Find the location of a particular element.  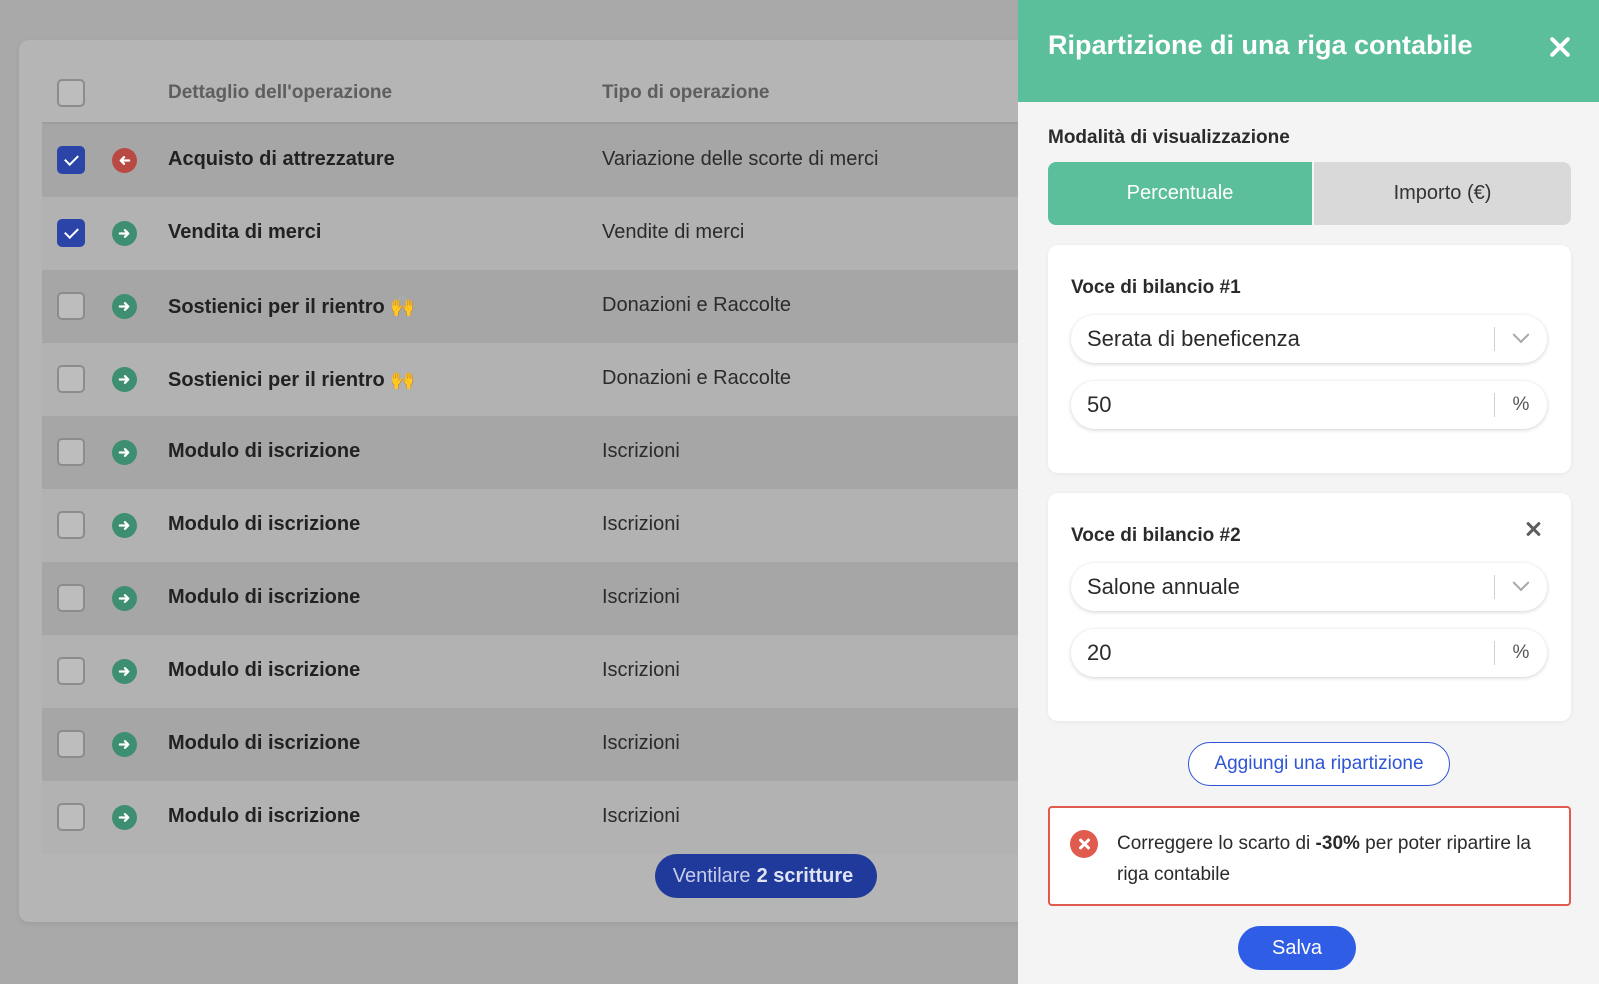

budget-entry-card-2: Voce di bilancio #2 Salone annuale 20 % is located at coordinates (1309, 607).